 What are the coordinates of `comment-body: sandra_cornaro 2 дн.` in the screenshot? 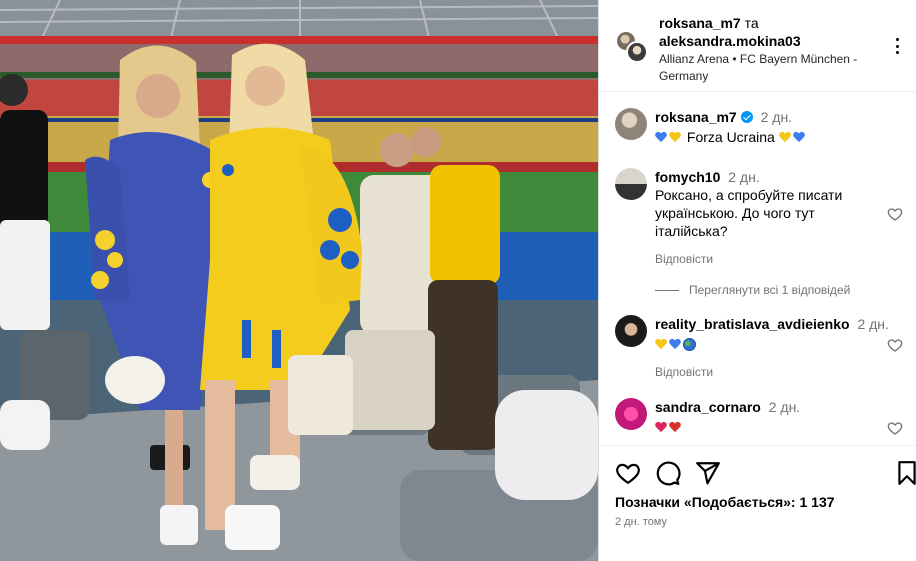 It's located at (772, 417).